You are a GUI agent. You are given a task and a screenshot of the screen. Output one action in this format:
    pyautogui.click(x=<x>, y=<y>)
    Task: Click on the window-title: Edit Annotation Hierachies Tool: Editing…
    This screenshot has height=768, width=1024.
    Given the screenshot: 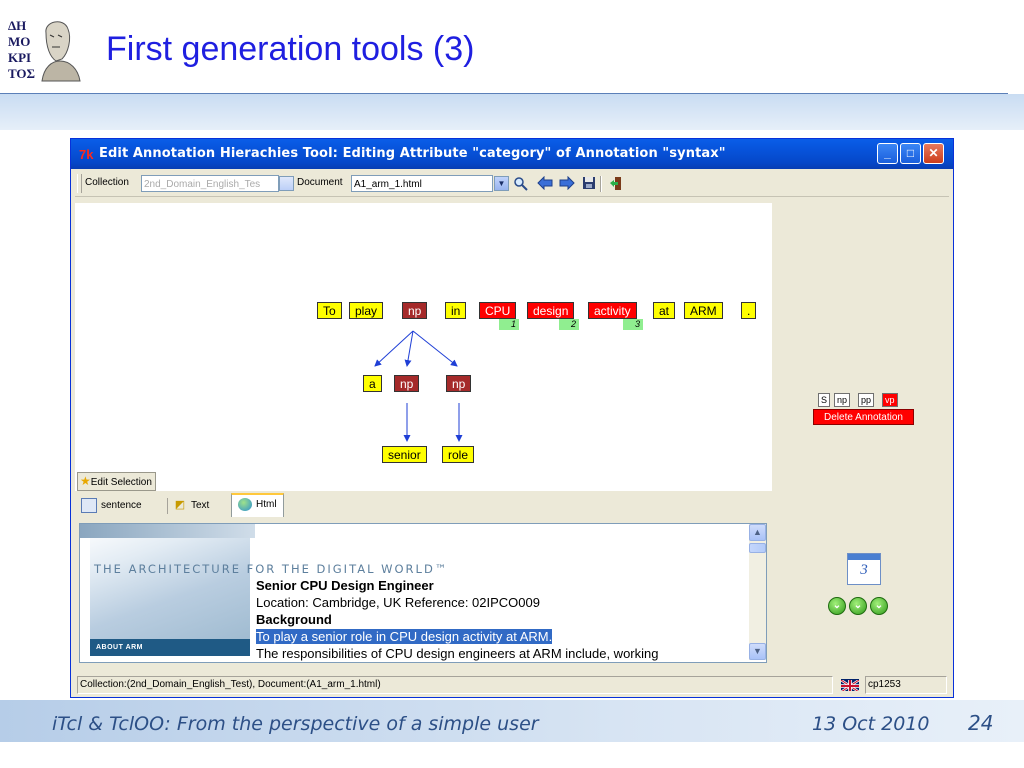 What is the action you would take?
    pyautogui.click(x=412, y=153)
    